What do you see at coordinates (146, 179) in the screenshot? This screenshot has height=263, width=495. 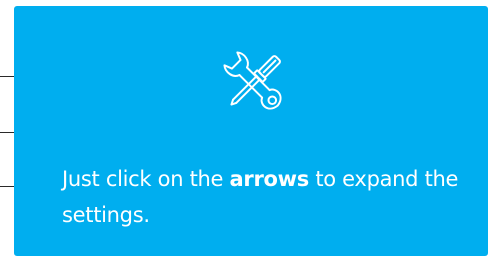 I see `tooltip-text-before: Just click on the` at bounding box center [146, 179].